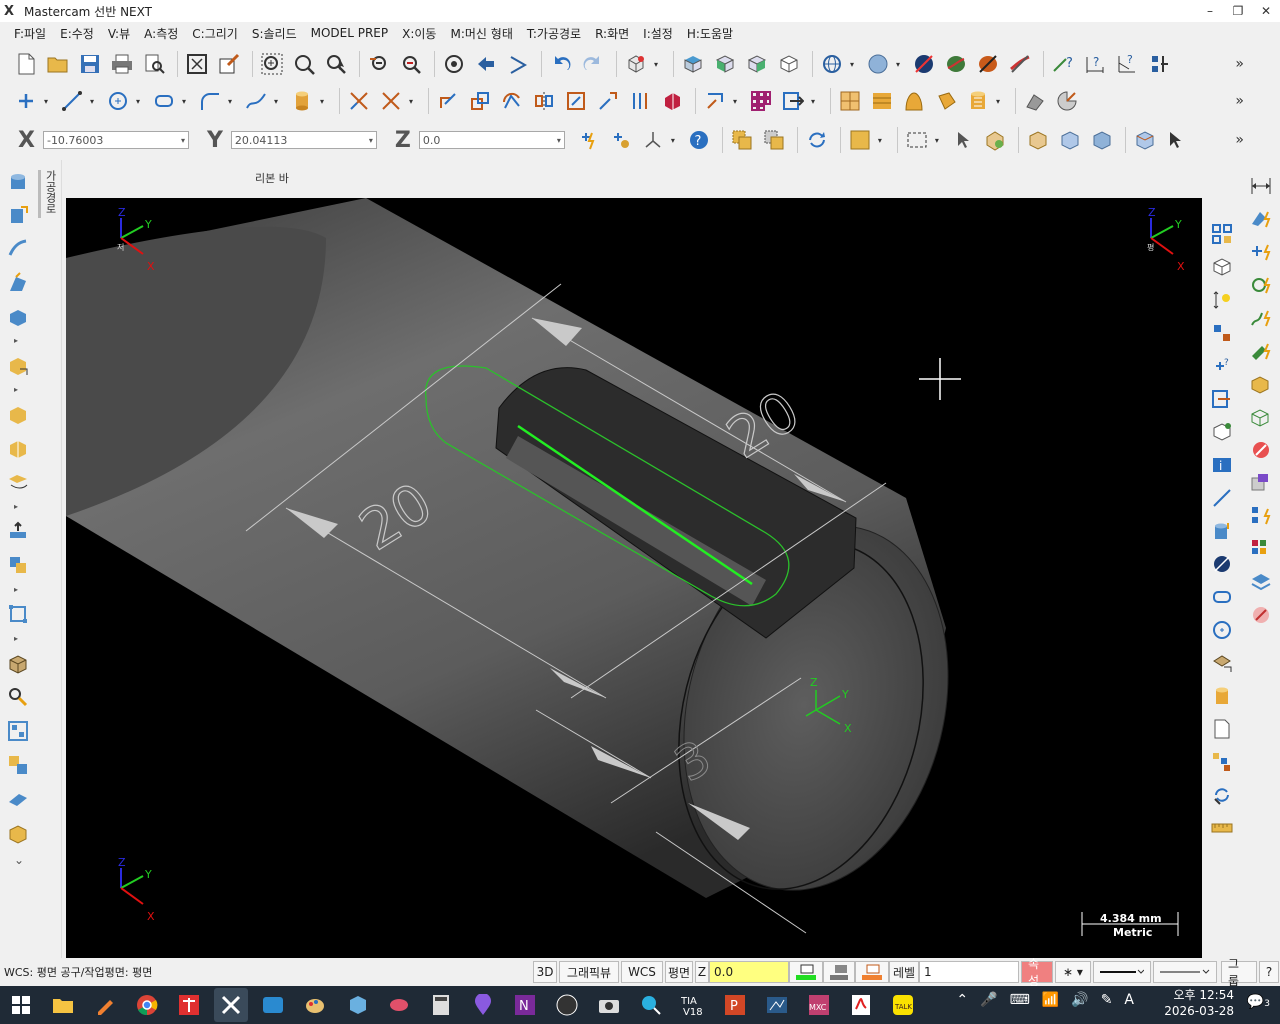 The image size is (1280, 1024). Describe the element at coordinates (789, 64) in the screenshot. I see `isometric-view-icon` at that location.